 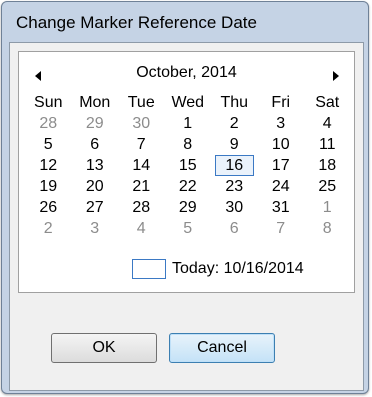 I want to click on day-of-week-header: Sun Mon Tue Wed Thu Fri Sat, so click(x=188, y=102).